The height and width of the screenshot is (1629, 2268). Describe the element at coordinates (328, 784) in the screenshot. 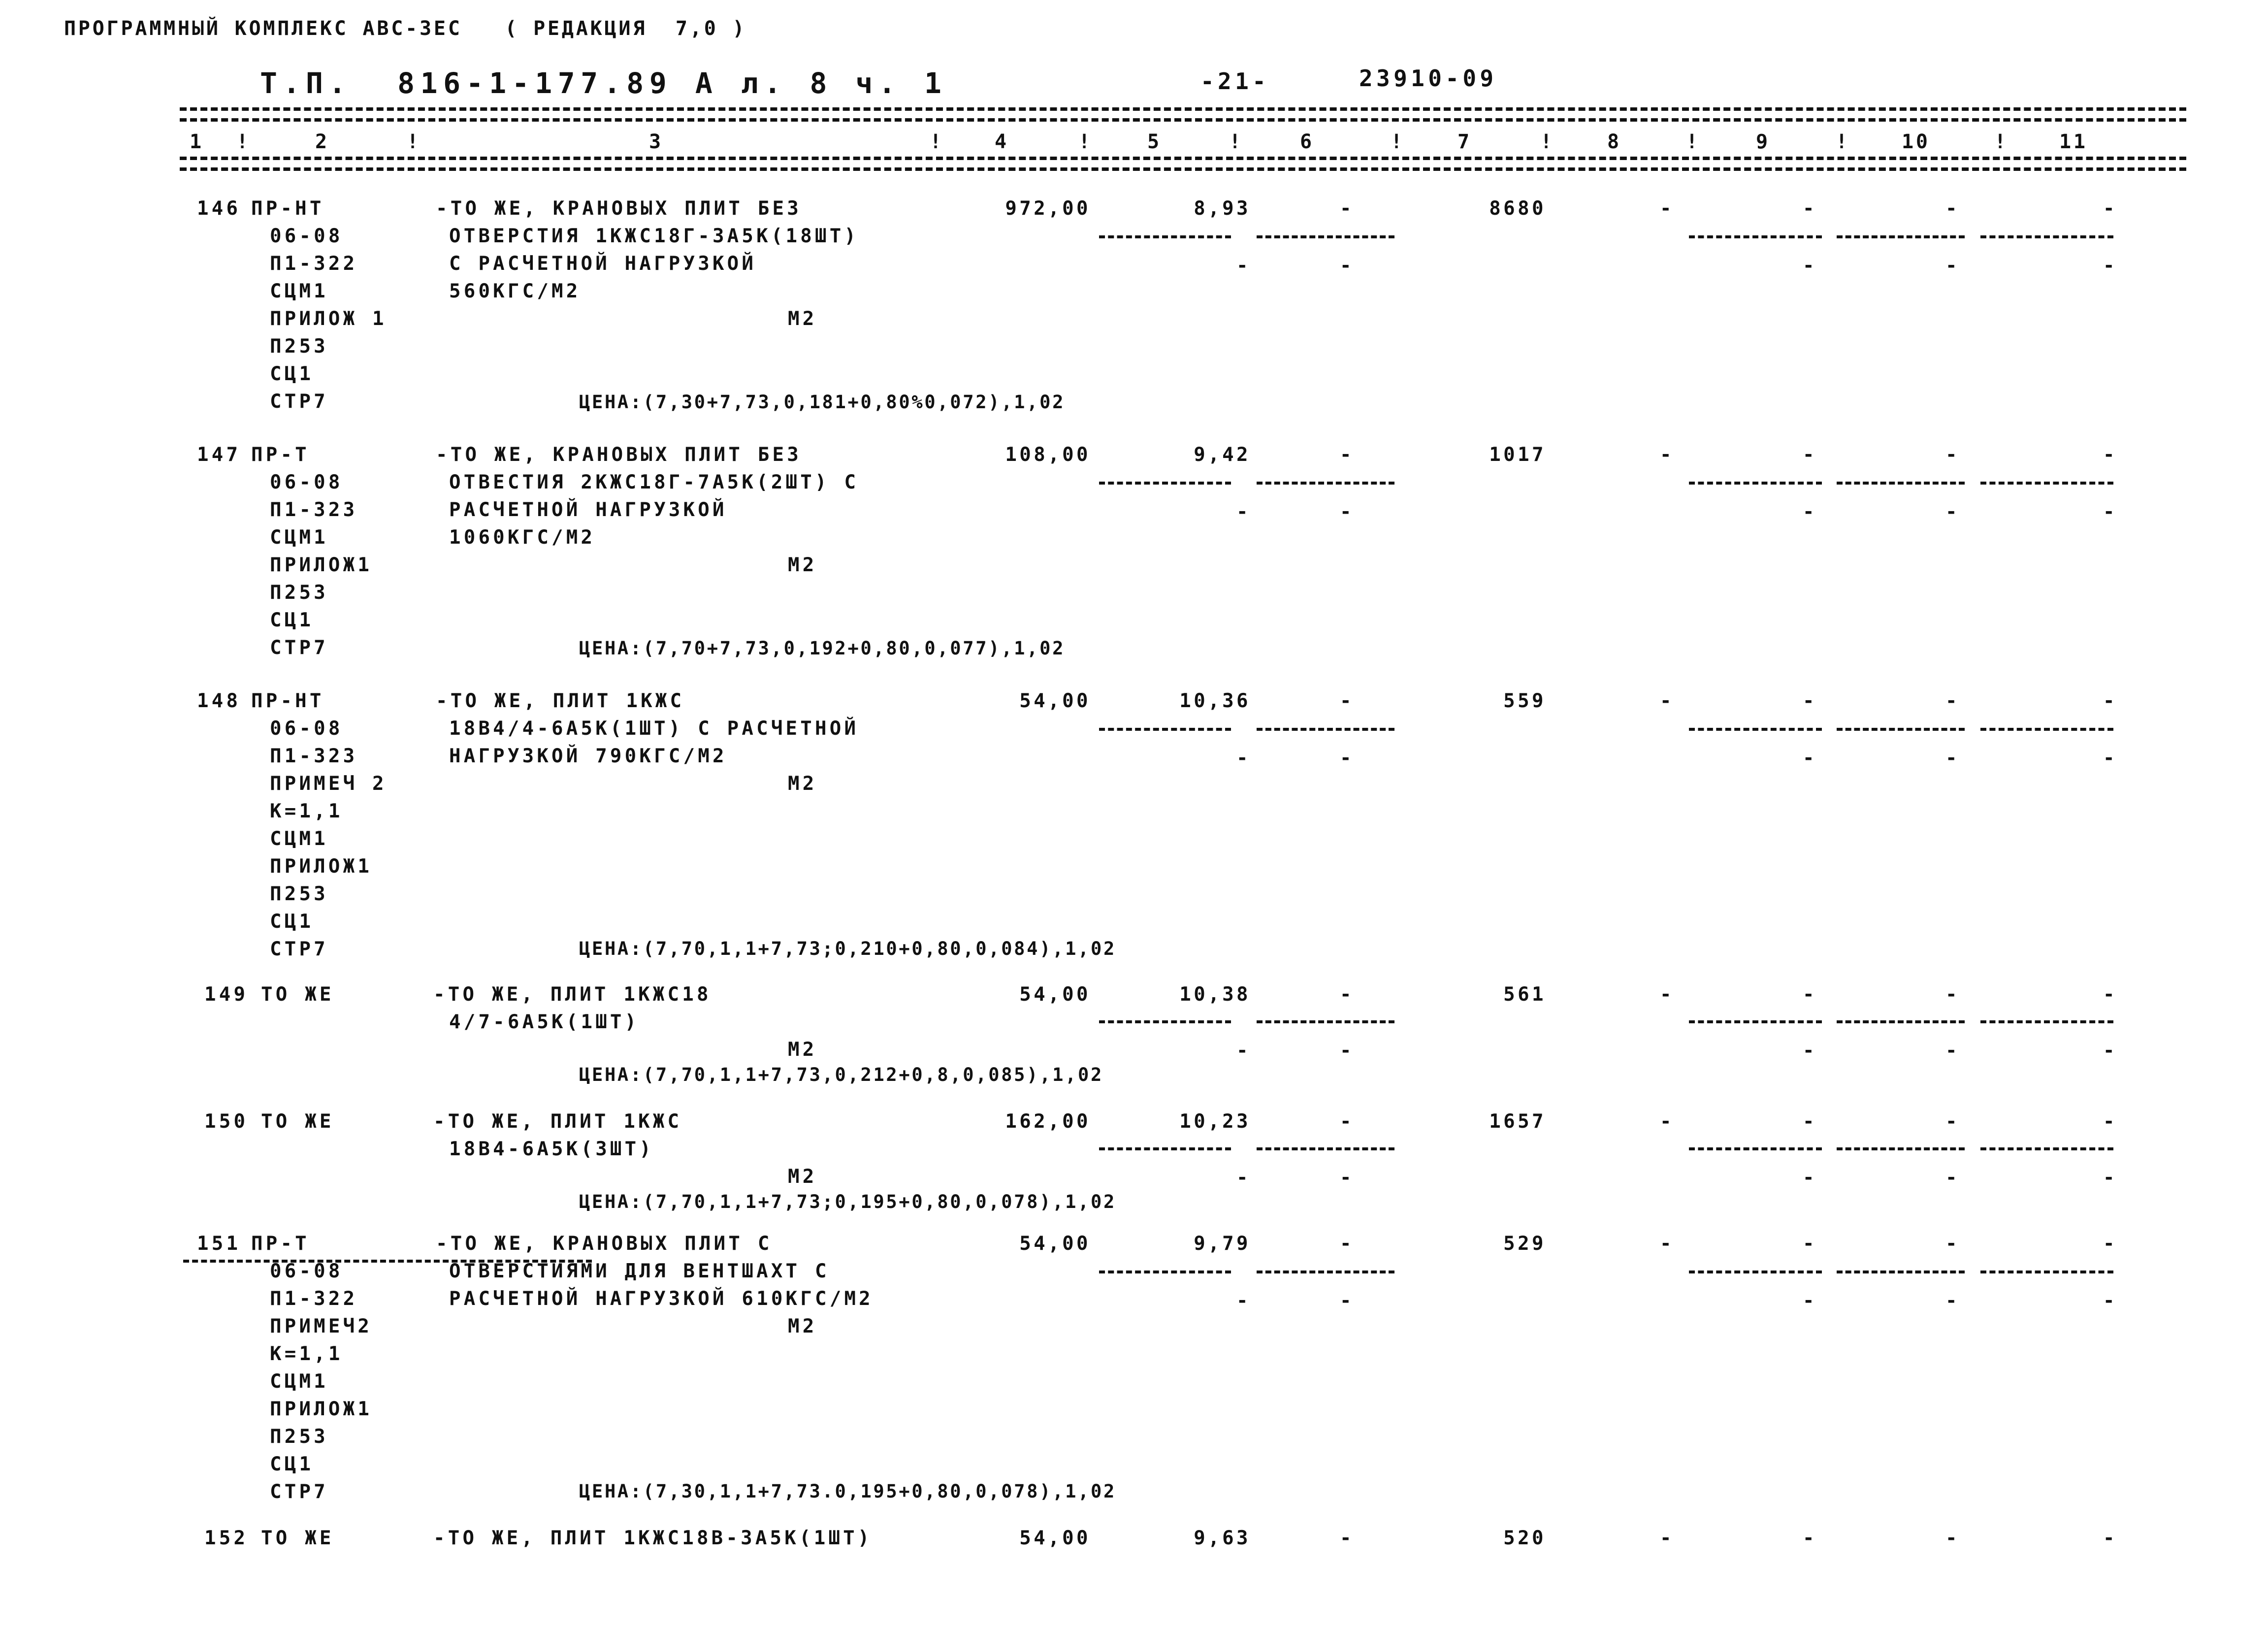

I see `row-code: ПРИМЕЧ 2` at that location.